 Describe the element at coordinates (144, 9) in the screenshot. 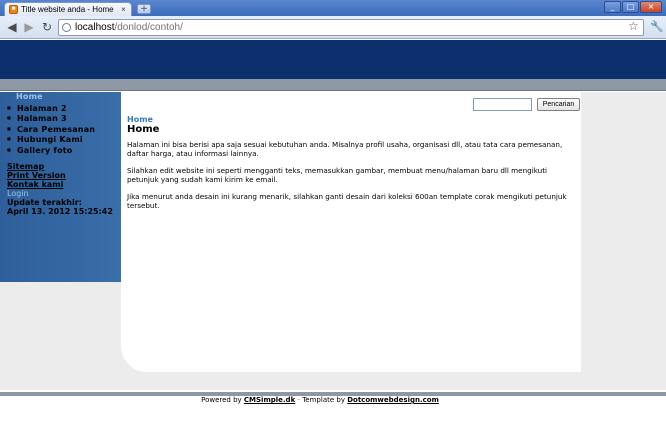

I see `new-tab-button: +` at that location.